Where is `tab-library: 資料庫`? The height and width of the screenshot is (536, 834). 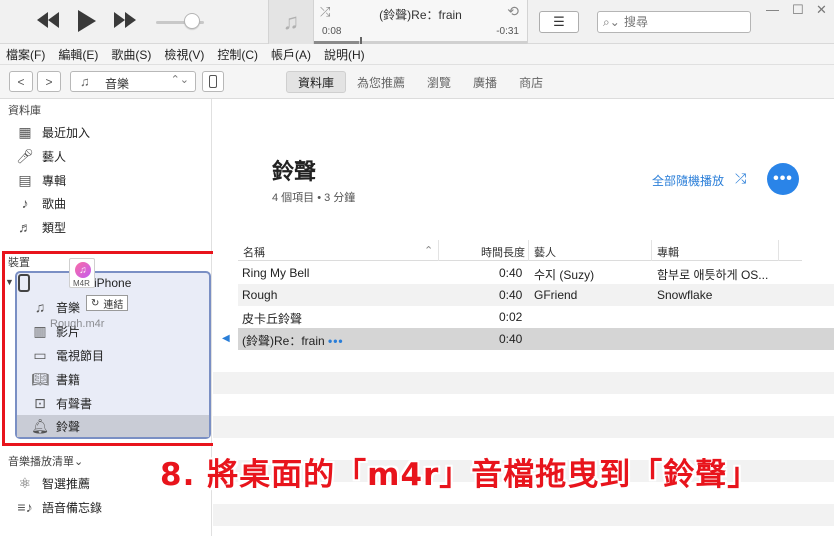
tab-library: 資料庫 is located at coordinates (316, 82).